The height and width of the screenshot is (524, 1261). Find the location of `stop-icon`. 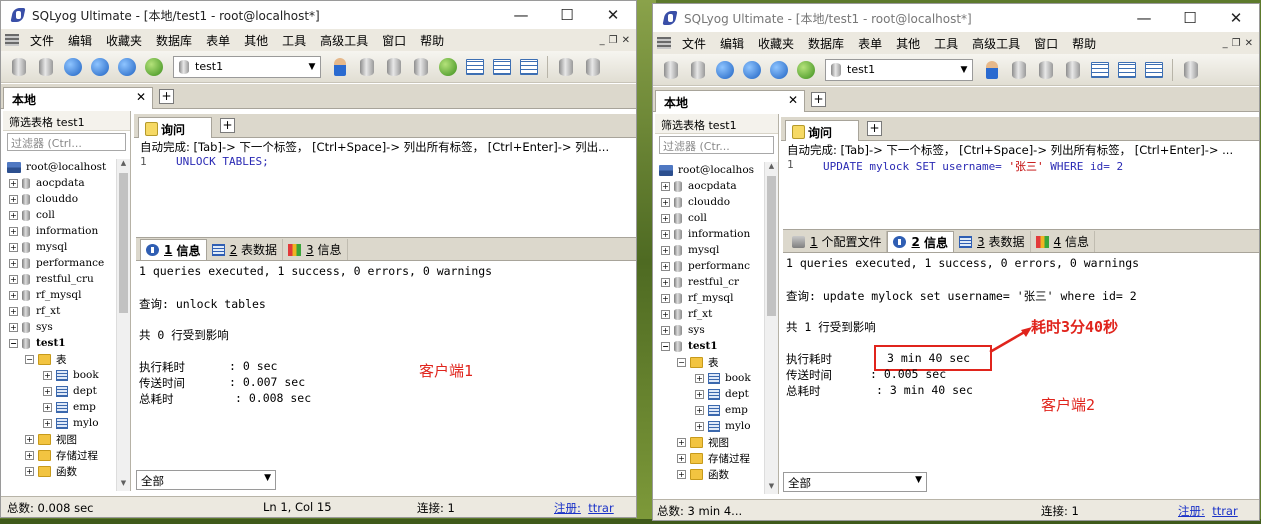

stop-icon is located at coordinates (127, 67).